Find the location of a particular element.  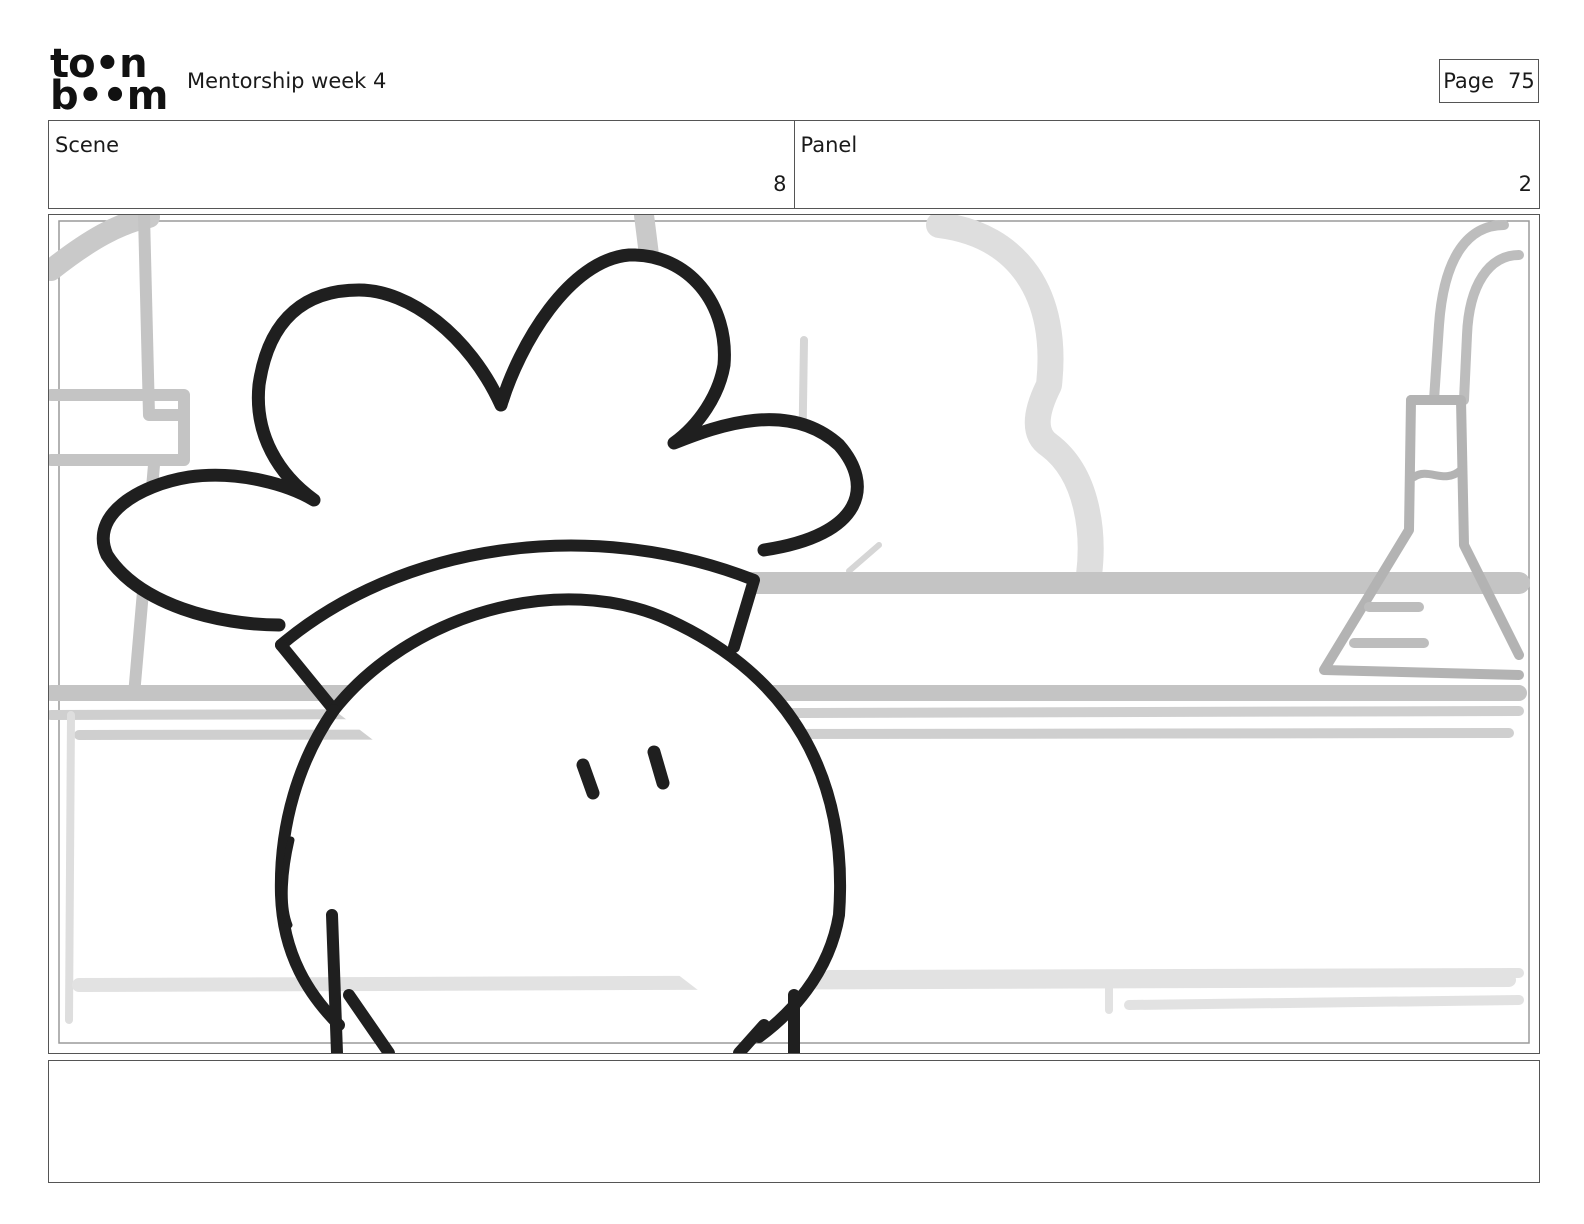

project-title: Mentorship week 4 is located at coordinates (287, 81).